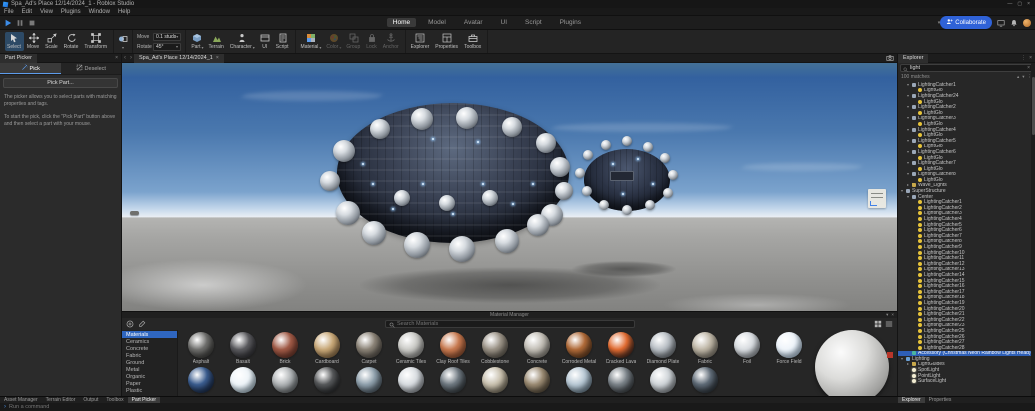  What do you see at coordinates (1030, 58) in the screenshot?
I see `panel-close-icon: ×` at bounding box center [1030, 58].